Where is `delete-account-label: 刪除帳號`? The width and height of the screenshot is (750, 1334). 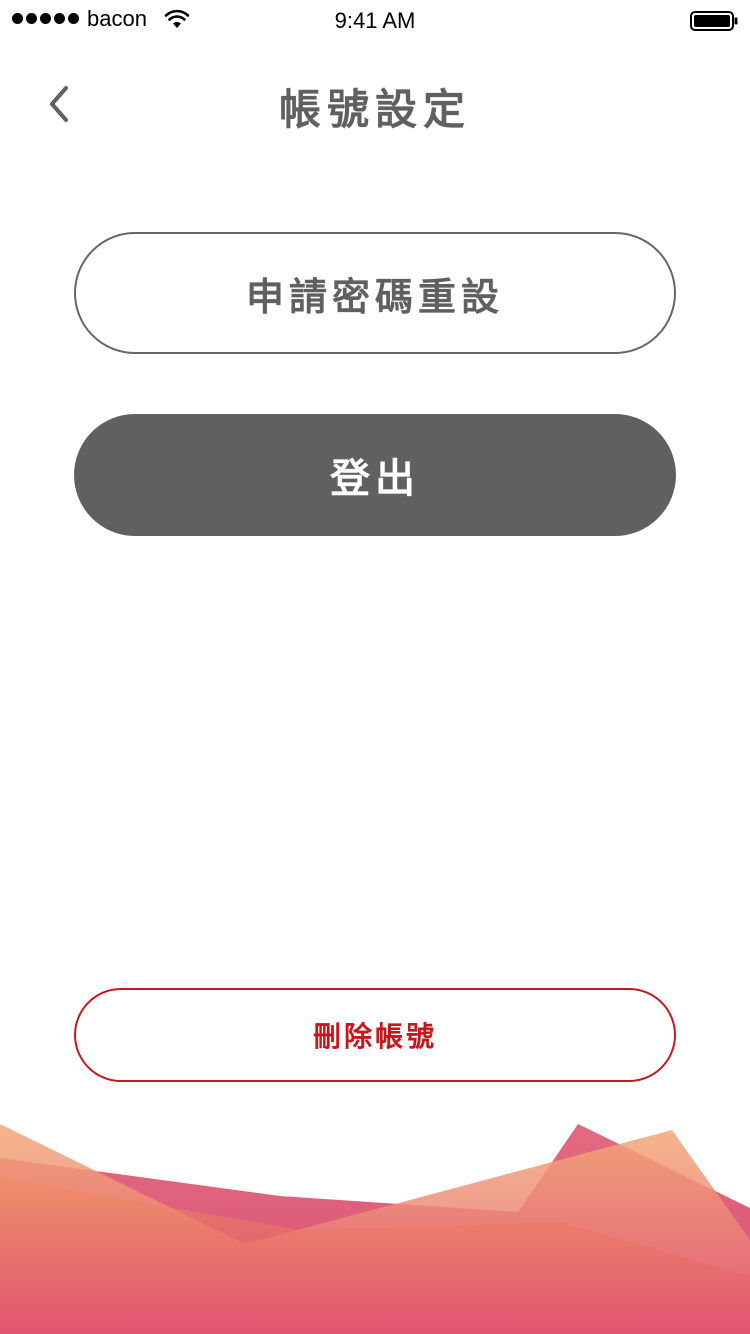 delete-account-label: 刪除帳號 is located at coordinates (374, 1036).